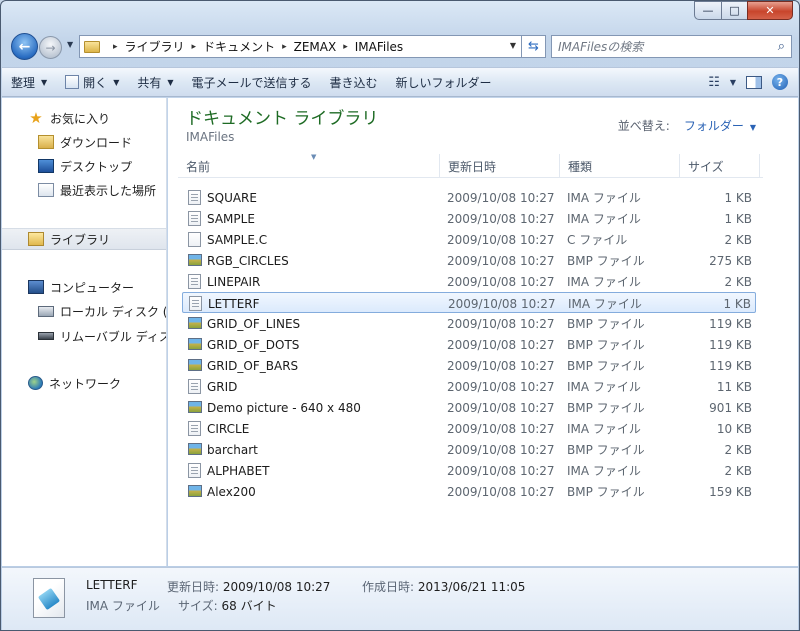 This screenshot has width=800, height=631. What do you see at coordinates (74, 383) in the screenshot?
I see `nav-item-network: ネットワーク` at bounding box center [74, 383].